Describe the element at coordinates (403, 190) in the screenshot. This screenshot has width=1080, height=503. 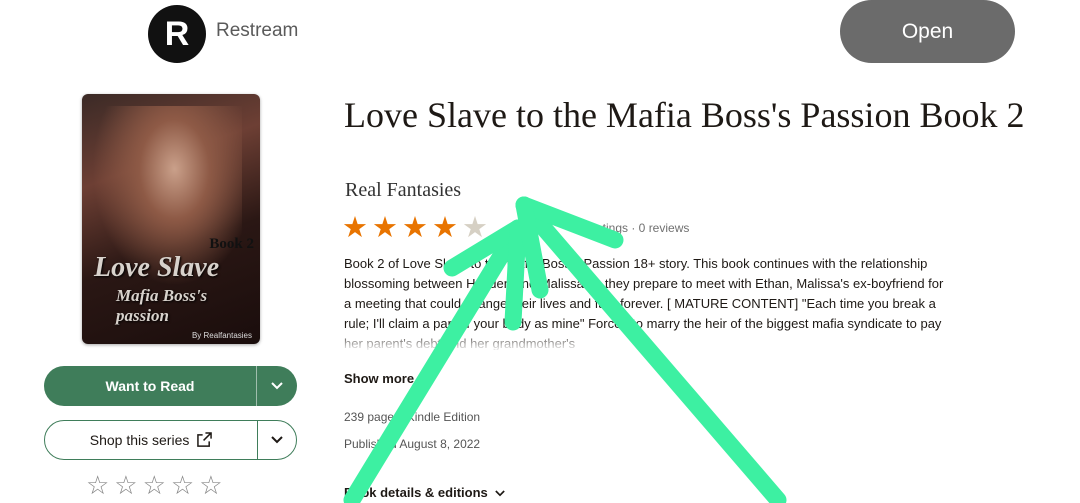
I see `book-author: Real Fantasies` at that location.